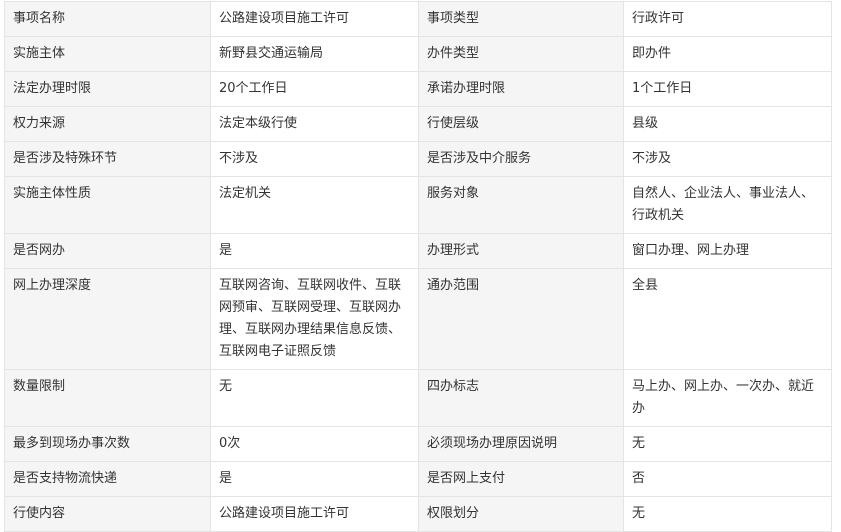 This screenshot has width=841, height=532. What do you see at coordinates (107, 319) in the screenshot?
I see `online-depth-label: 网上办理深度` at bounding box center [107, 319].